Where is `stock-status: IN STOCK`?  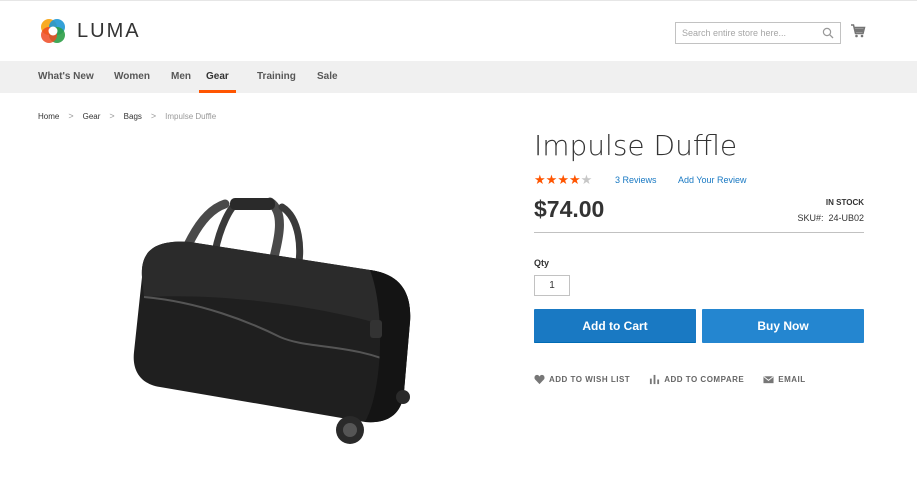
stock-status: IN STOCK is located at coordinates (844, 202).